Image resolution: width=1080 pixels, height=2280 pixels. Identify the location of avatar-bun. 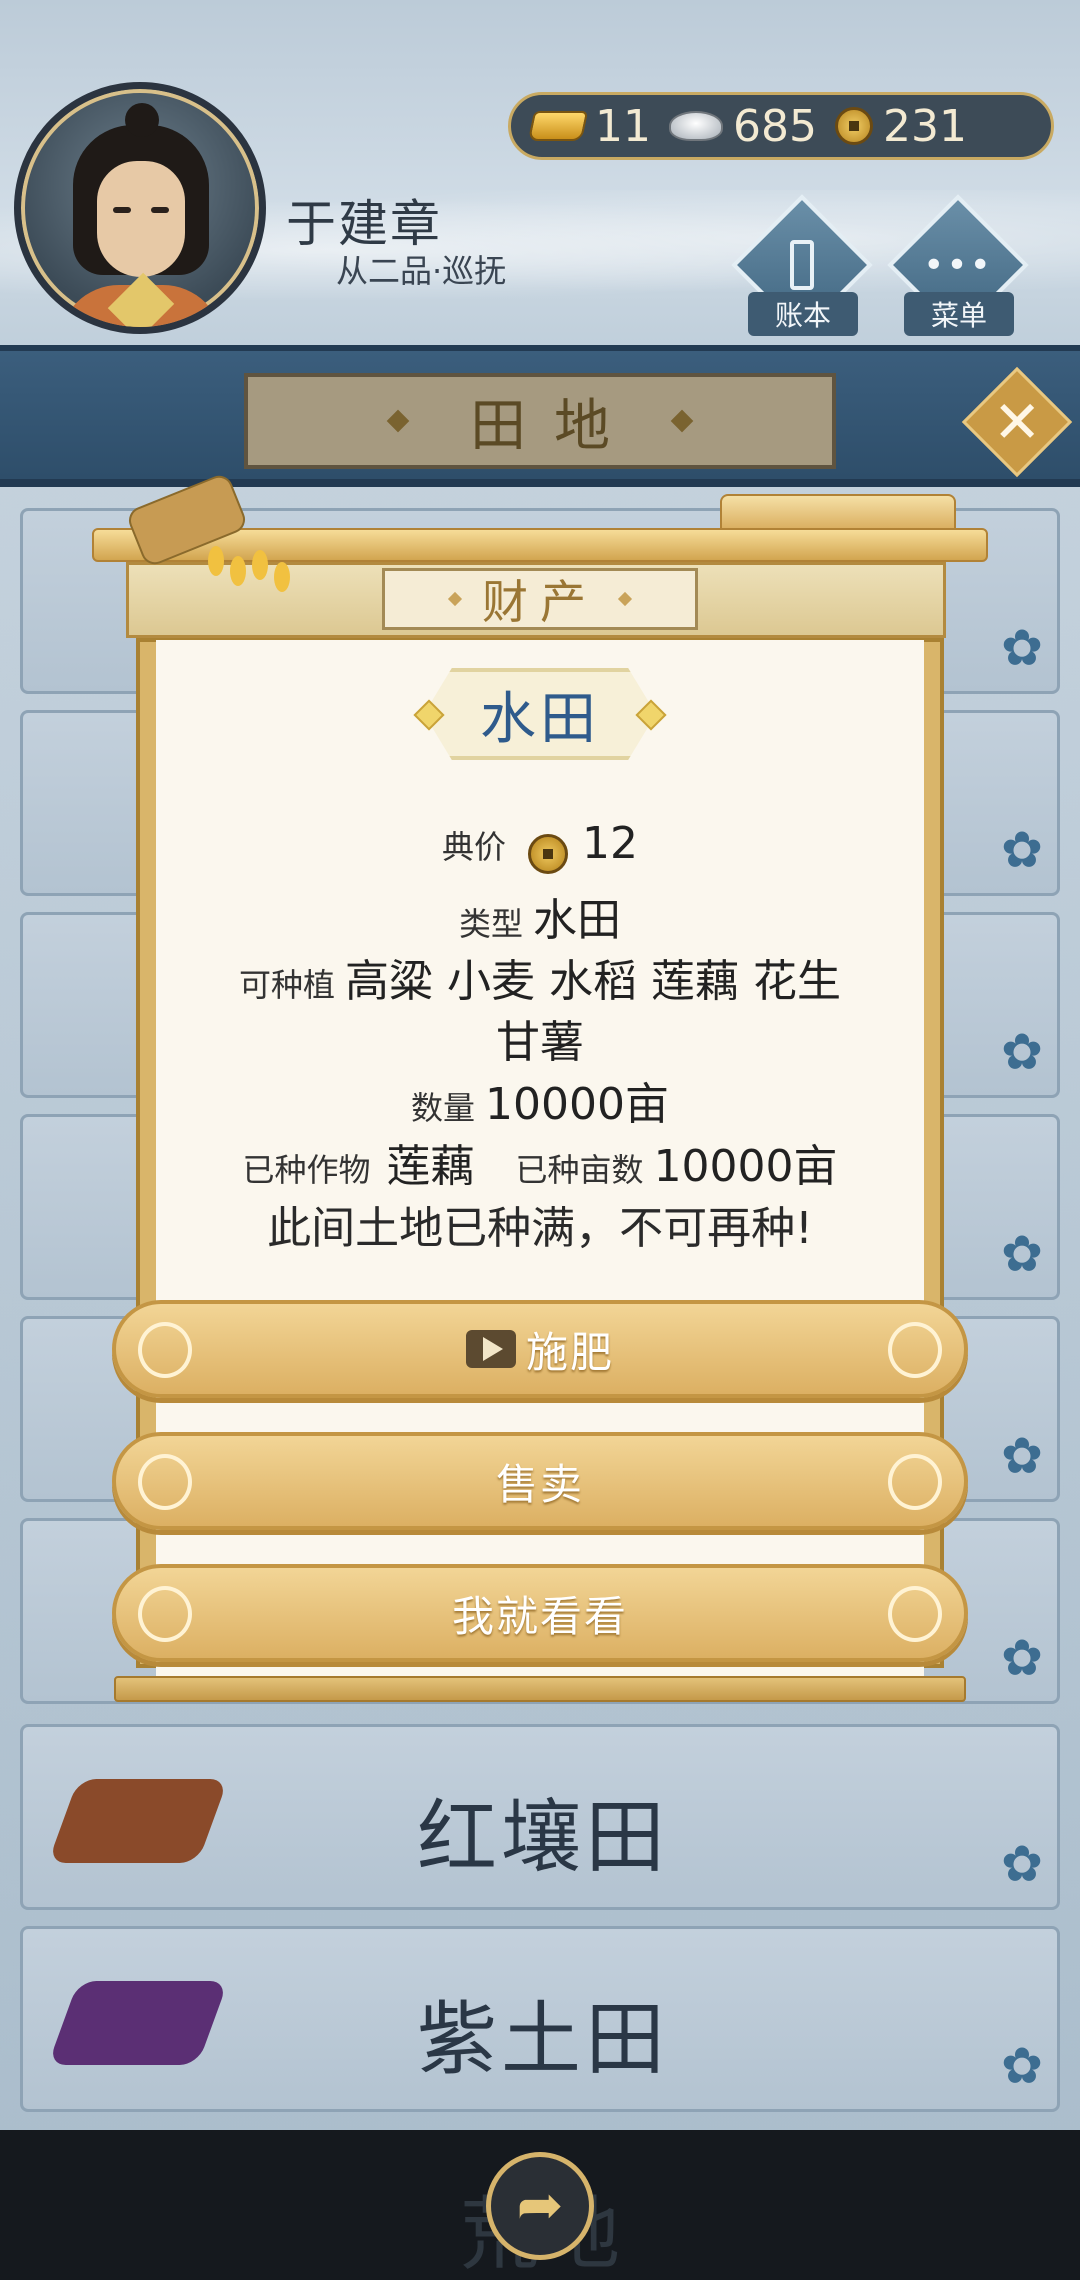
(142, 120).